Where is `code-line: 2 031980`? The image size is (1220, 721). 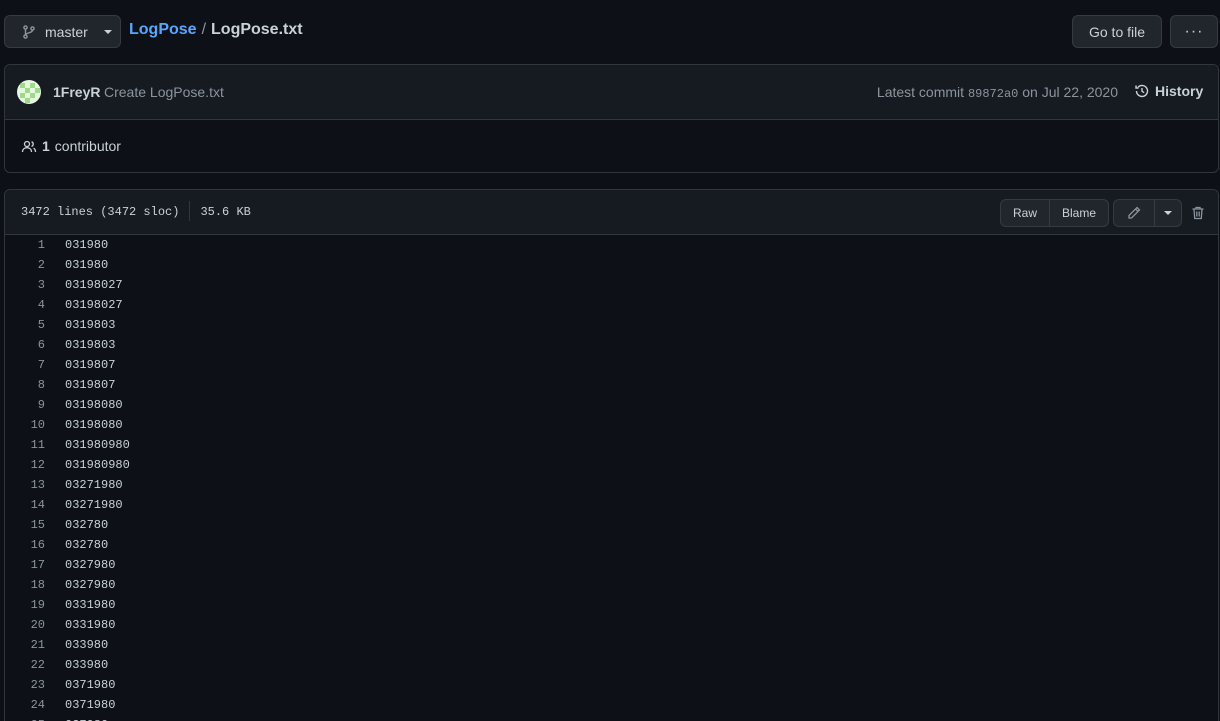 code-line: 2 031980 is located at coordinates (611, 265).